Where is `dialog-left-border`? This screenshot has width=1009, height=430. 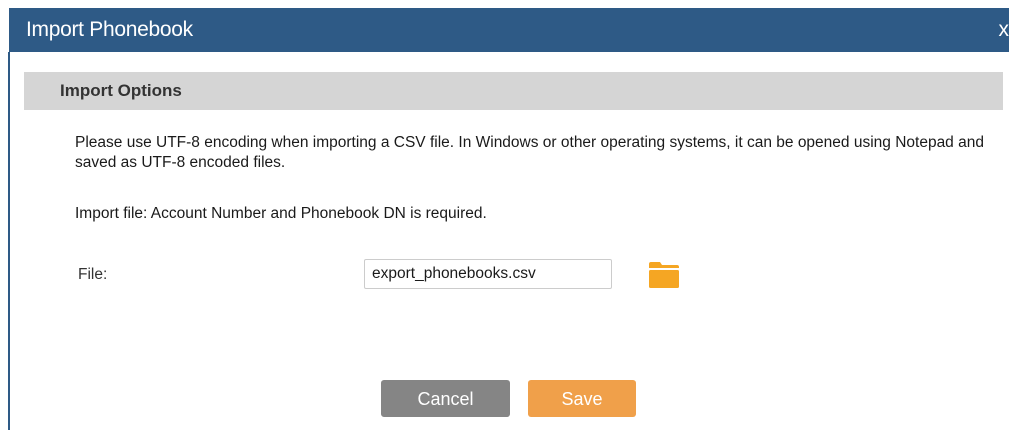
dialog-left-border is located at coordinates (9, 241).